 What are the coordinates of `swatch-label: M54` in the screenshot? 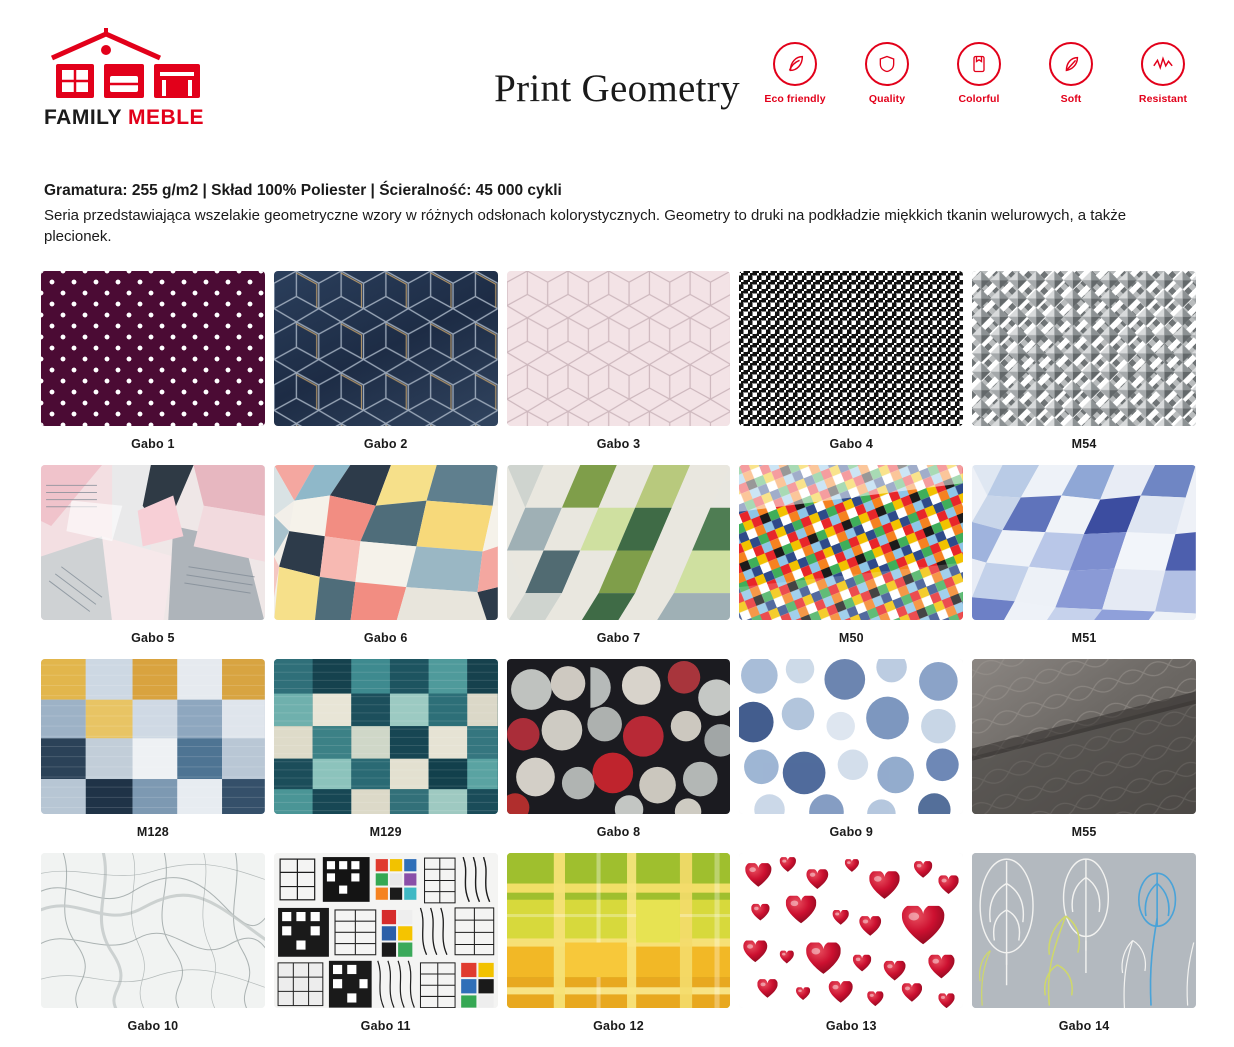 It's located at (1084, 444).